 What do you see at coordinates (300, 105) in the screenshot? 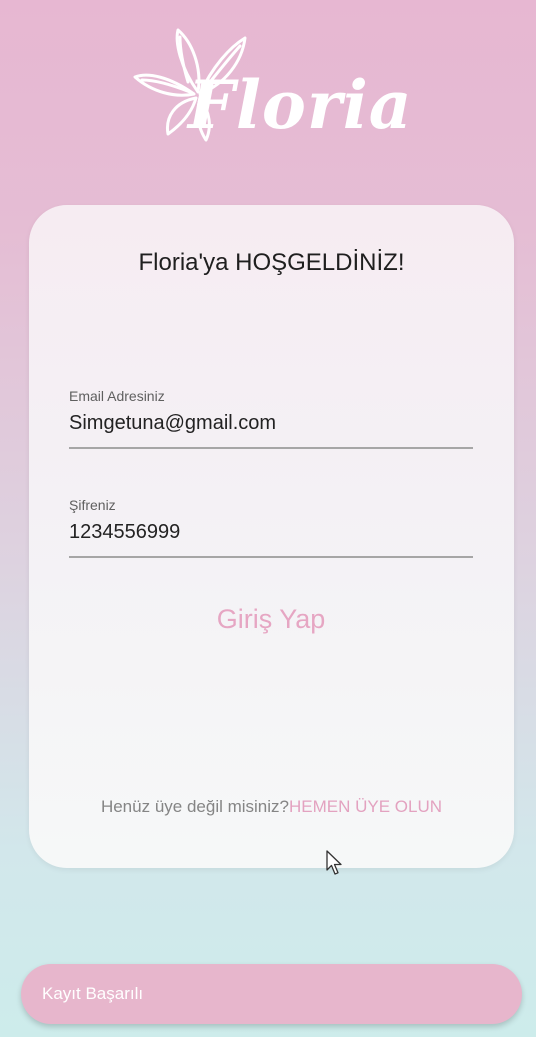
I see `logo-text: Floria` at bounding box center [300, 105].